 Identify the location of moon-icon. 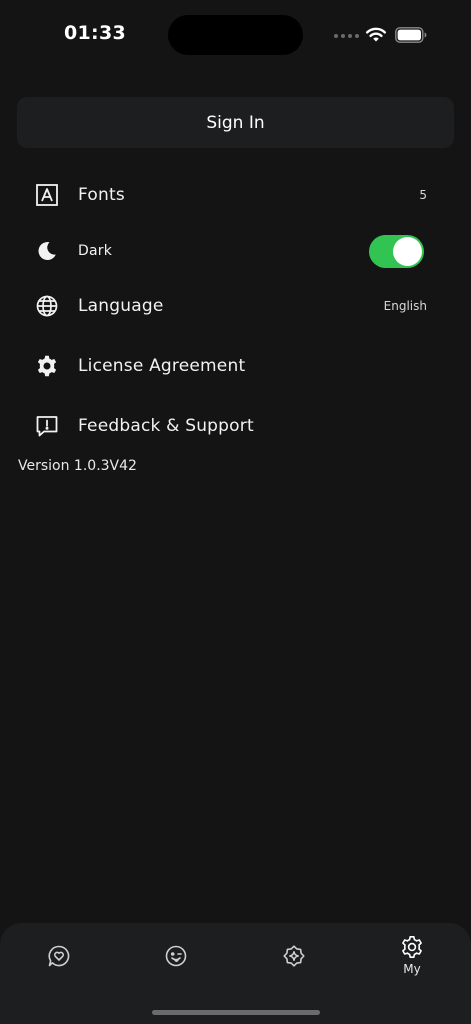
(47, 251).